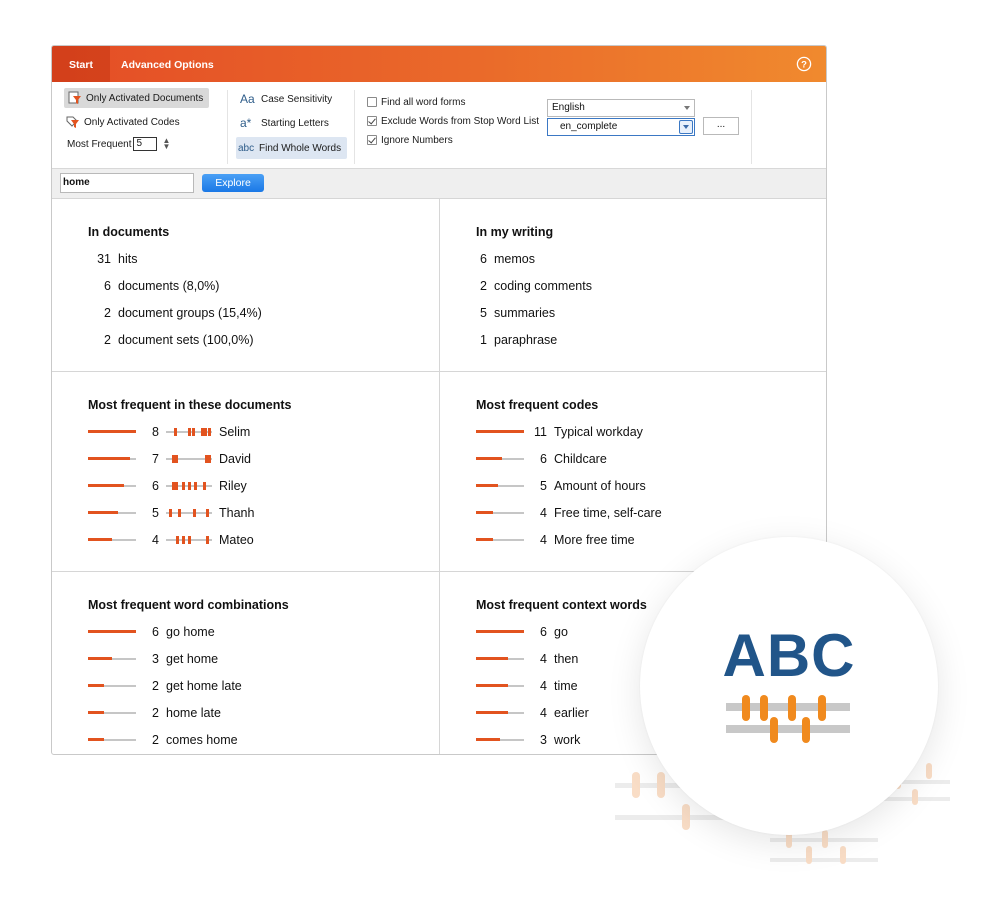 Image resolution: width=1000 pixels, height=900 pixels. Describe the element at coordinates (179, 340) in the screenshot. I see `list-item: 2 document sets (100,0%)` at that location.